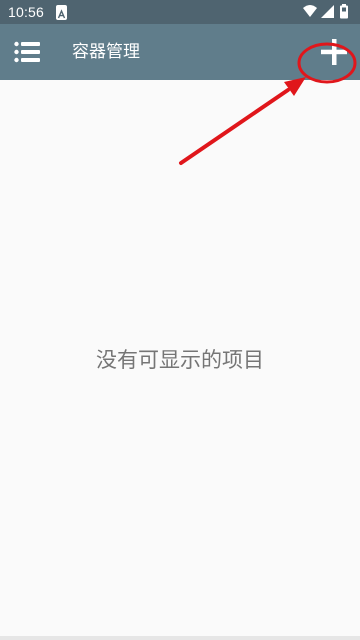  I want to click on app-bar: 容器管理, so click(180, 52).